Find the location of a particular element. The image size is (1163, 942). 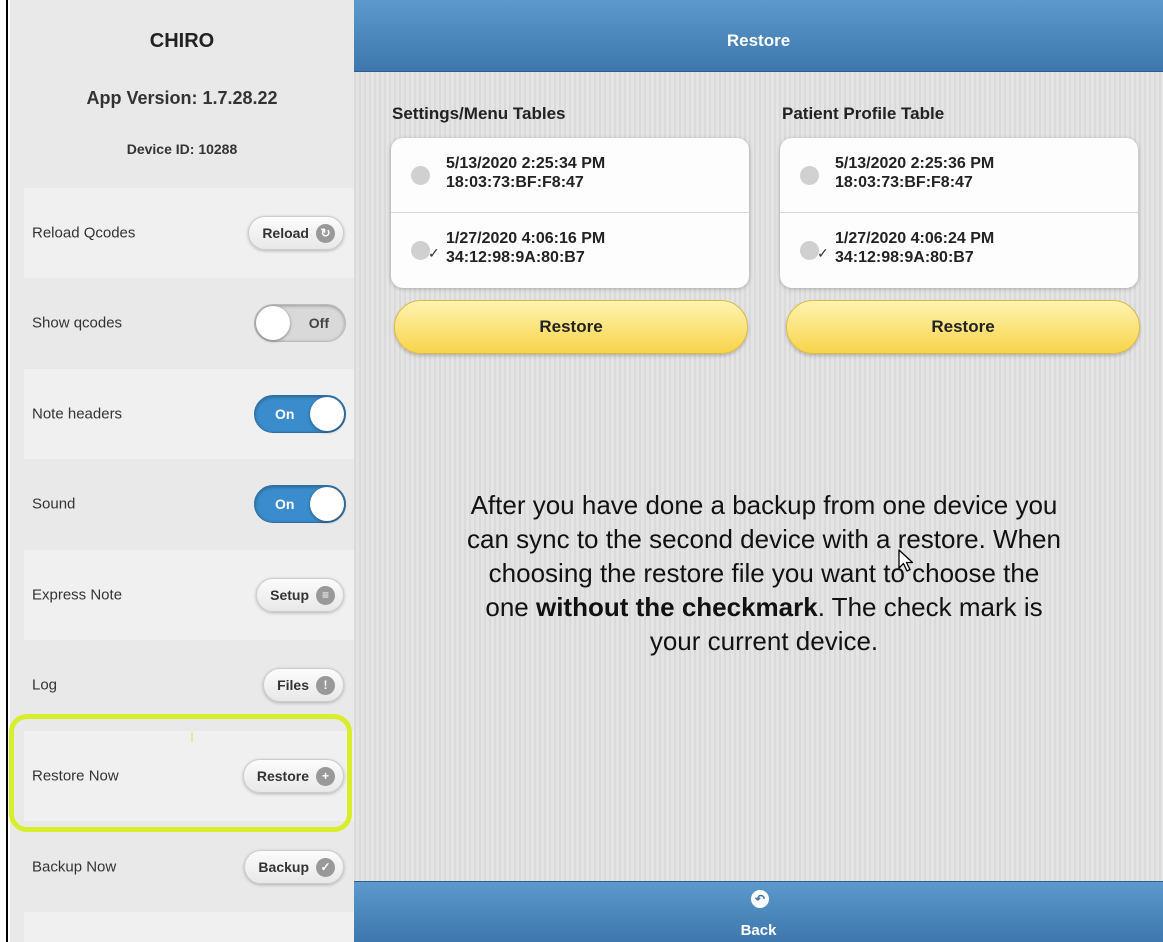

list-item: ✓ 1/27/2020 4:06:24 PM 34:12:98:9A:80:B7 is located at coordinates (959, 250).